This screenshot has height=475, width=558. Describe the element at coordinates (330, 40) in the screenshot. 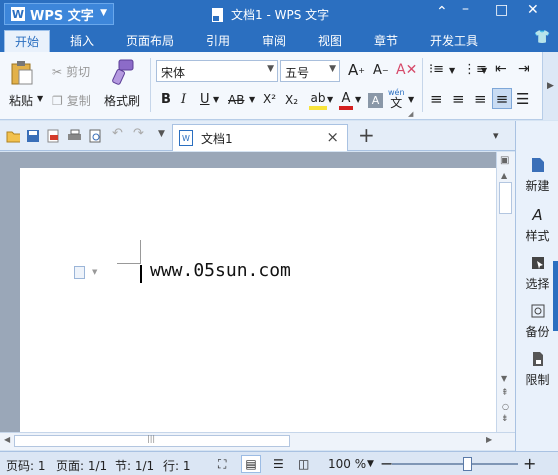

I see `tab-view: 视图` at that location.